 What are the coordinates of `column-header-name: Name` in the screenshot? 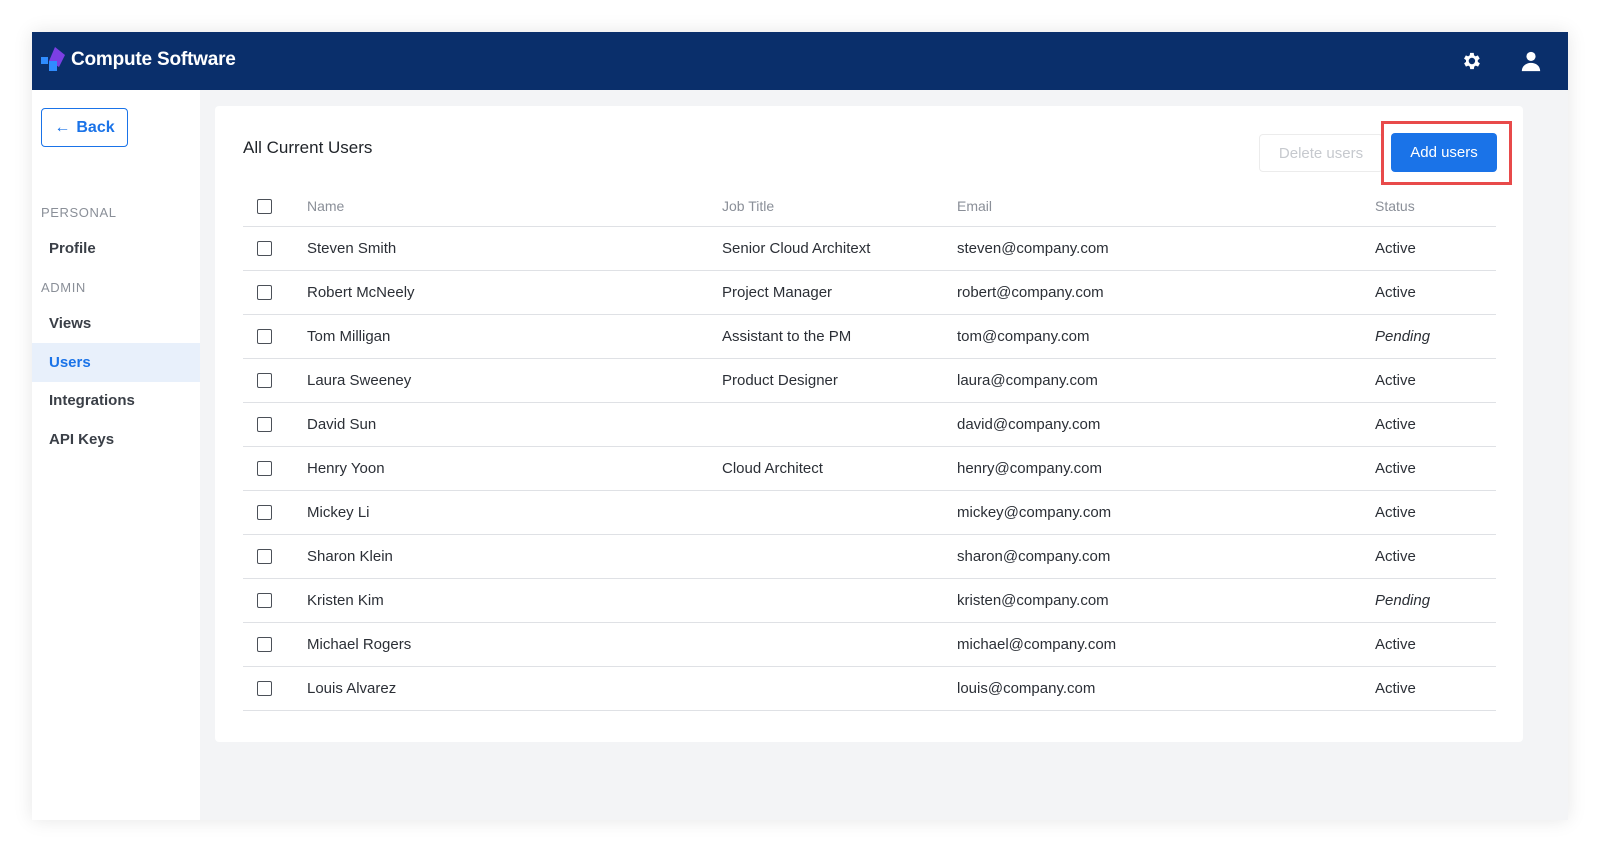 It's located at (325, 206).